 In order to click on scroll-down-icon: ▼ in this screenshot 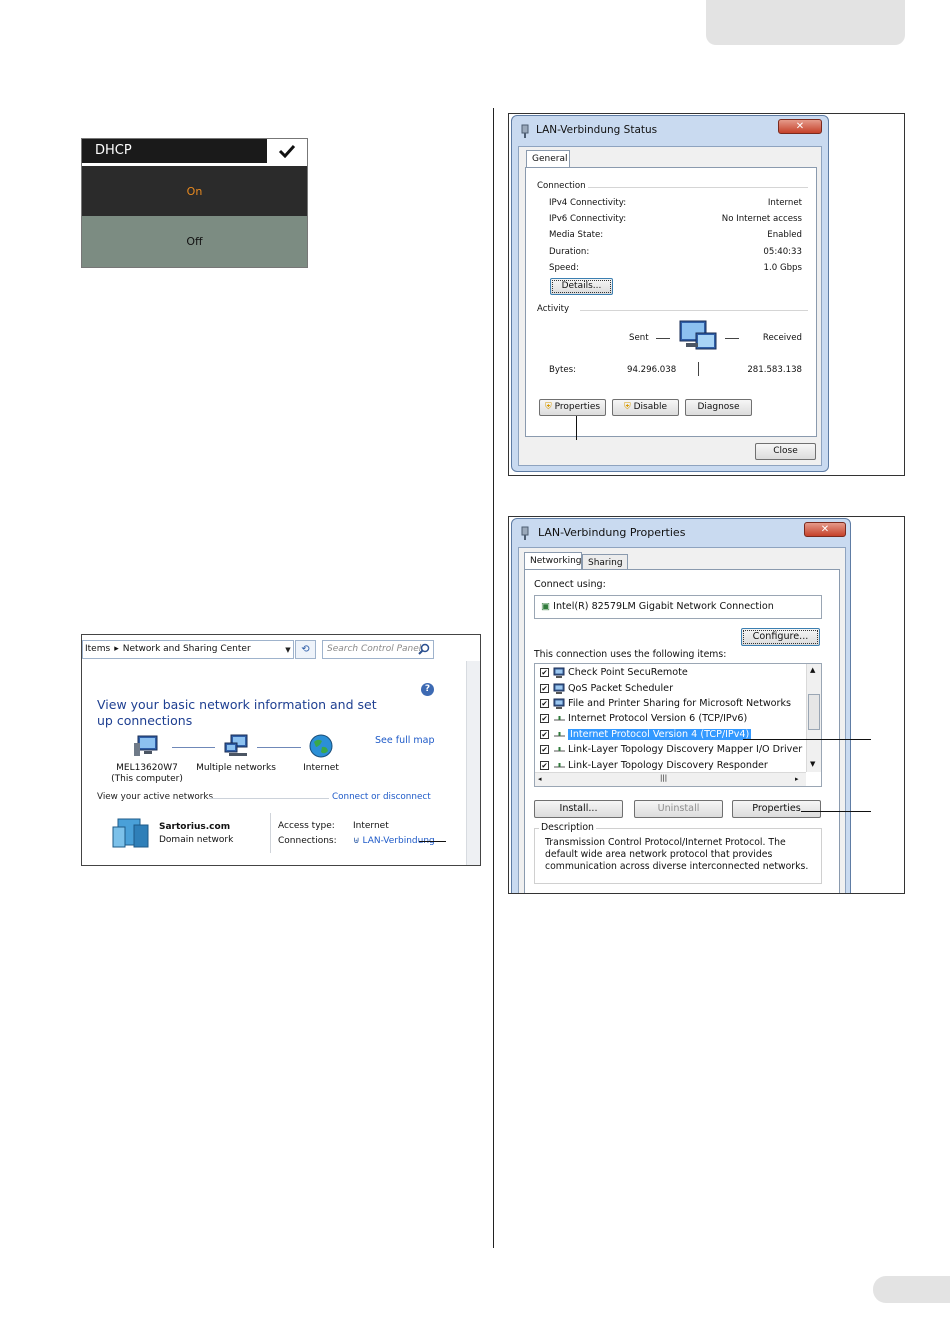, I will do `click(812, 764)`.